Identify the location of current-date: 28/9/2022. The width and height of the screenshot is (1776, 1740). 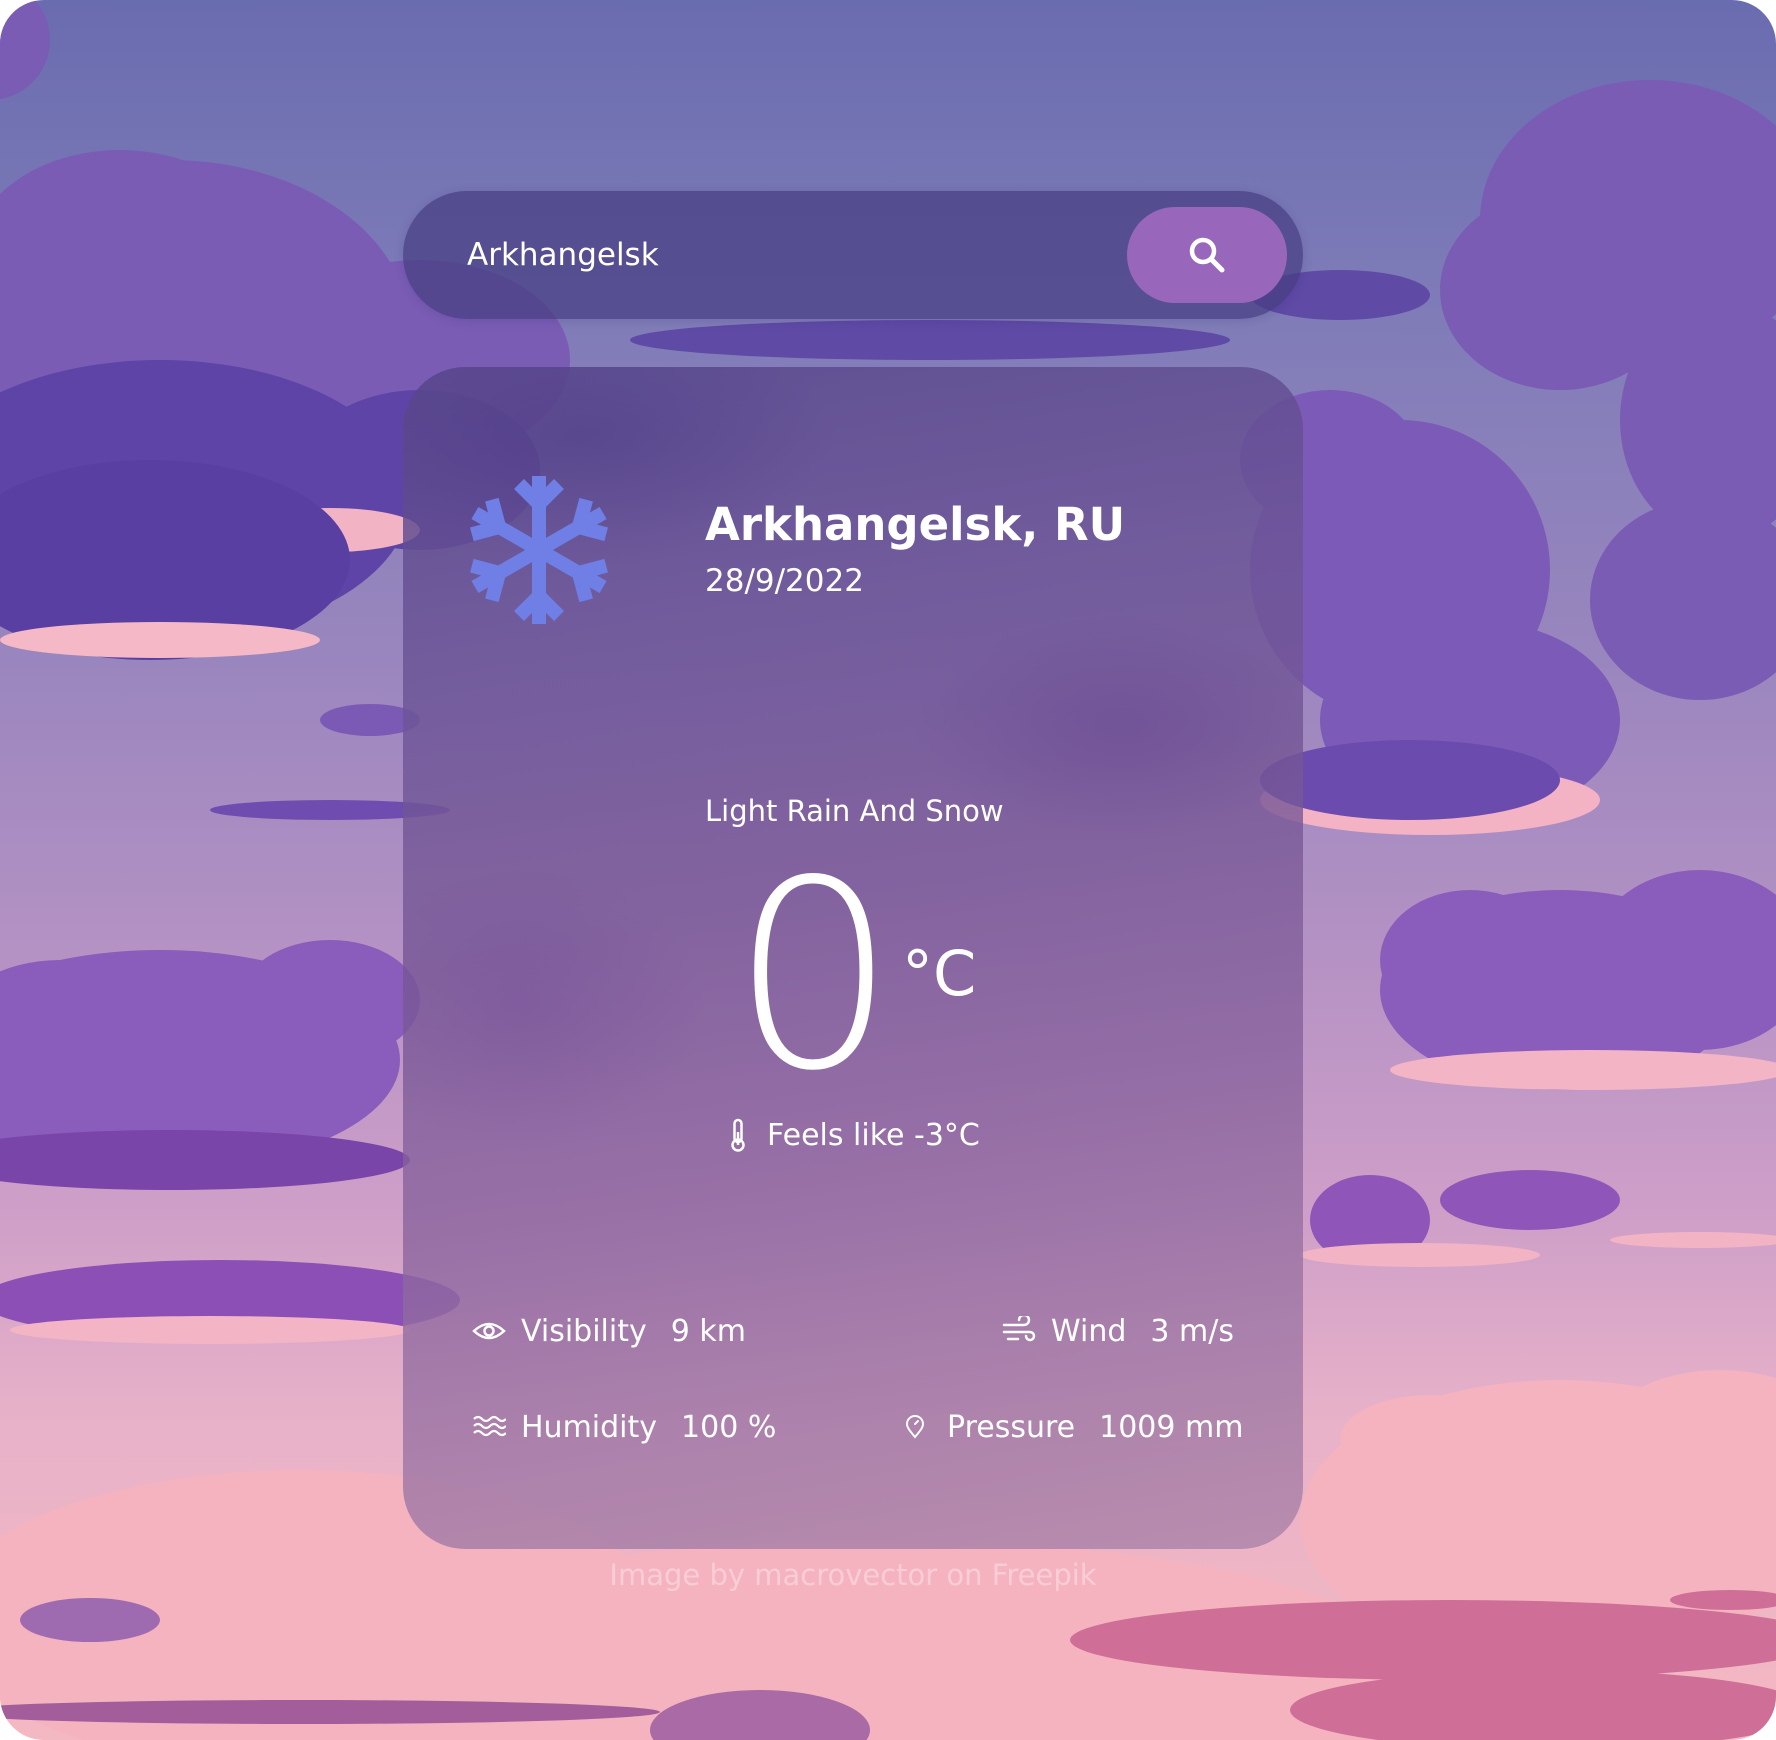
(784, 581).